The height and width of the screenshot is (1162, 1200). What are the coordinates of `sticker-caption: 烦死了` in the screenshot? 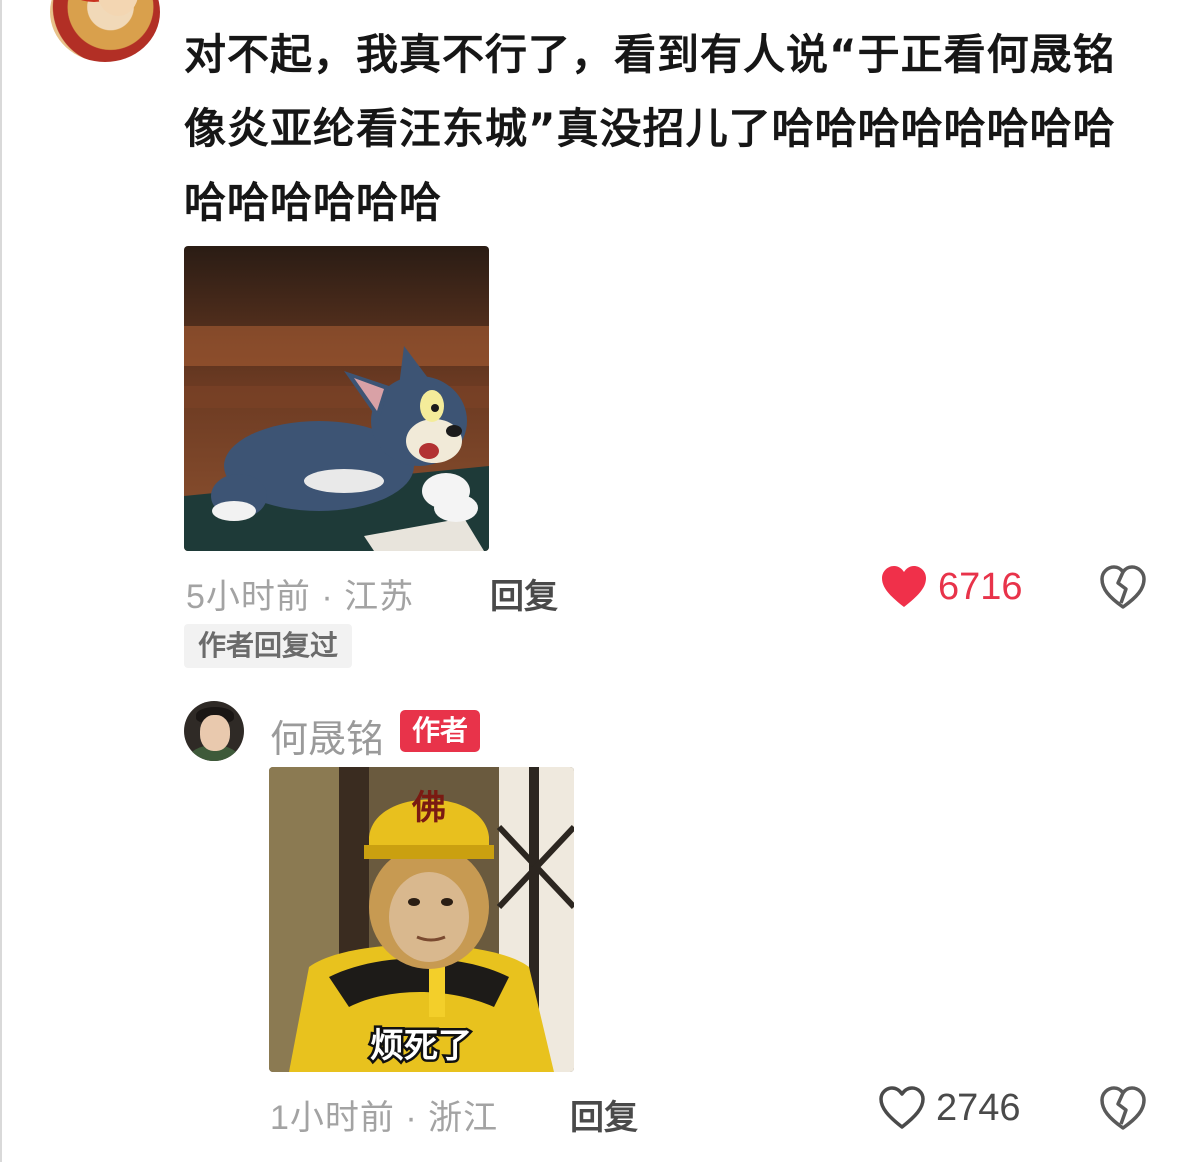 It's located at (421, 1046).